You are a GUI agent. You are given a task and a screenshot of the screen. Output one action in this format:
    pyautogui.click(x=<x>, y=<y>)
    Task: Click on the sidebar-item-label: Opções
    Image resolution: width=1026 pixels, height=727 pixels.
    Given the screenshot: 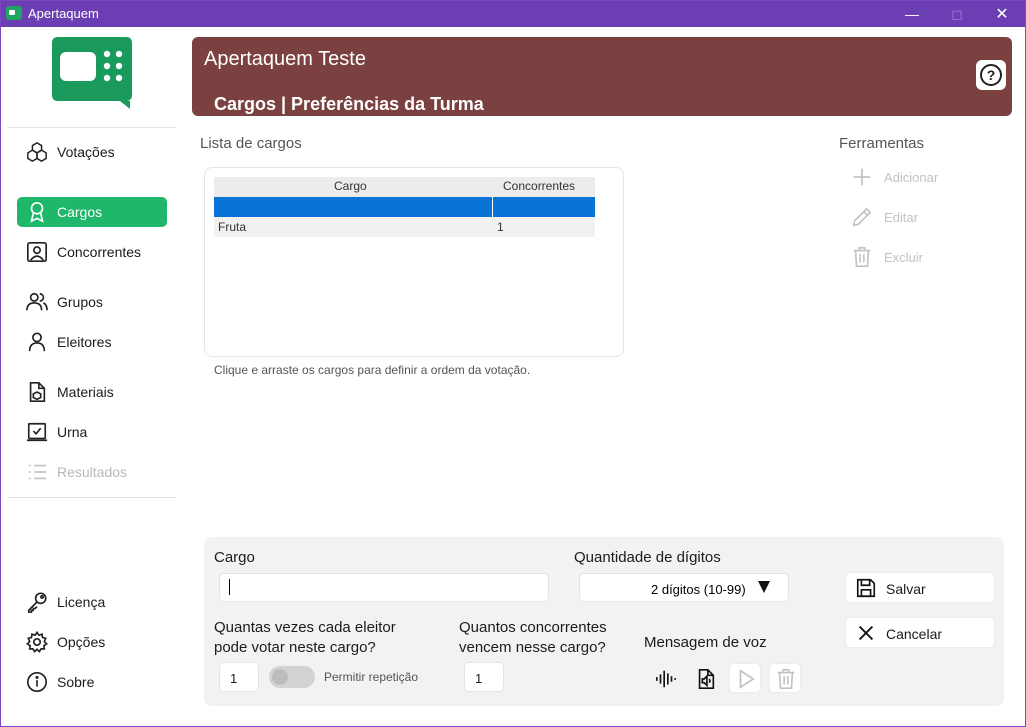 What is the action you would take?
    pyautogui.click(x=81, y=642)
    